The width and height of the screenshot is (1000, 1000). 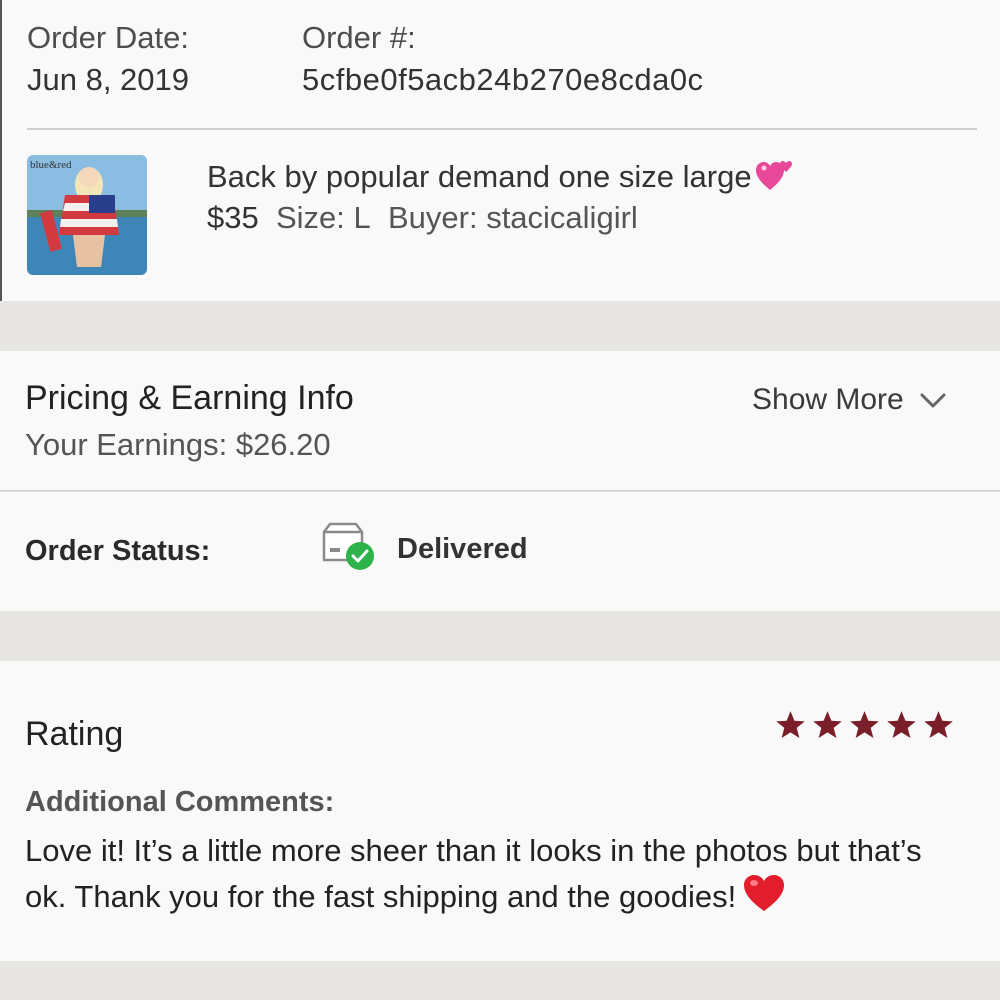 I want to click on rating-title: Rating, so click(x=74, y=734).